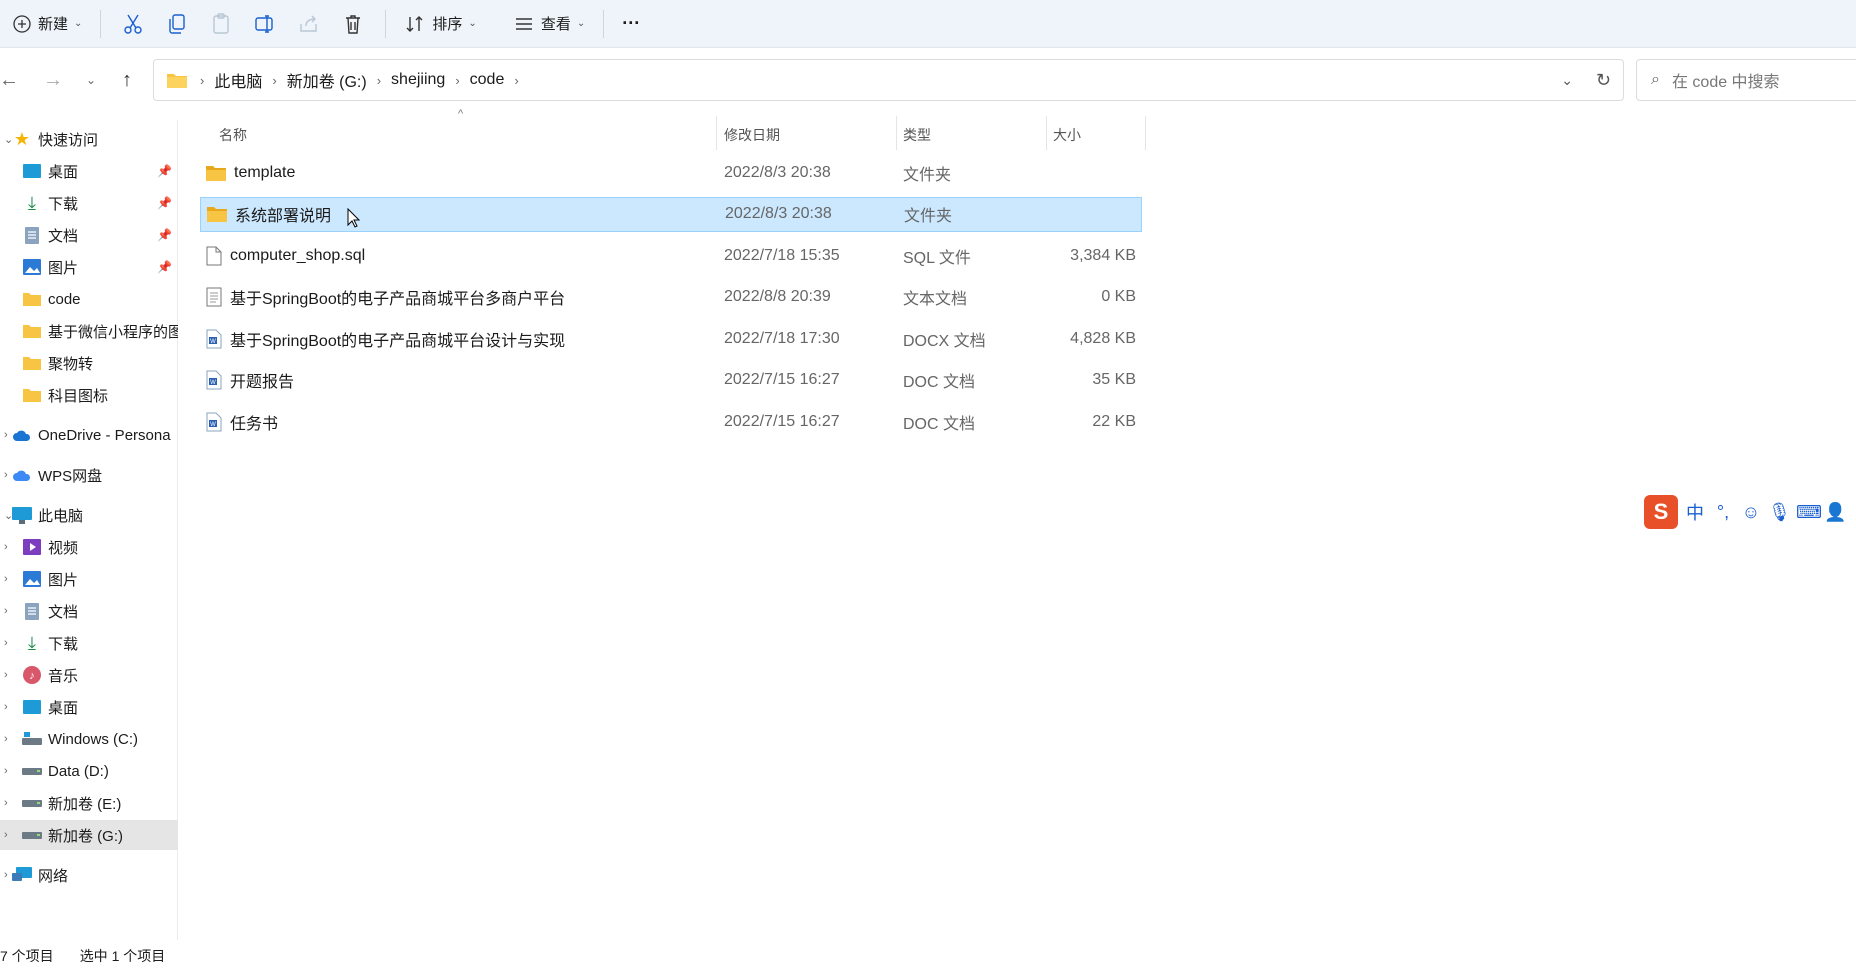 This screenshot has height=968, width=1856. Describe the element at coordinates (89, 363) in the screenshot. I see `sidebar-item-juwuzhuan: 聚物转` at that location.